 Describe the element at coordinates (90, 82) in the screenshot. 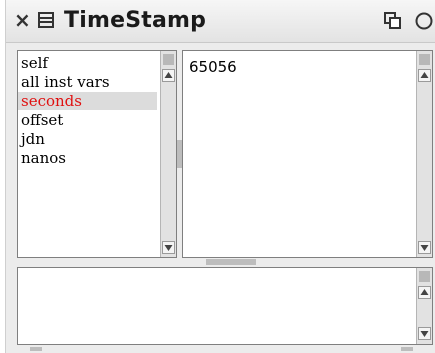

I see `field-list-item: all inst vars` at that location.